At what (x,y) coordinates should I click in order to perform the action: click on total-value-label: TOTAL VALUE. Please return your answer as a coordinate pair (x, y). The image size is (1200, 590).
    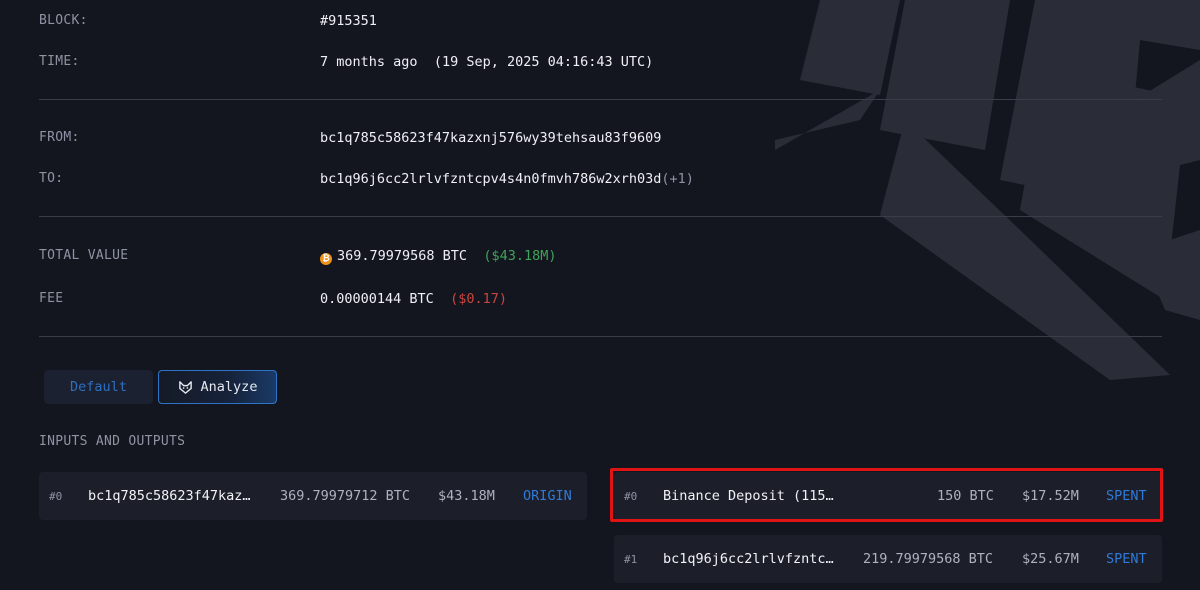
    Looking at the image, I should click on (84, 255).